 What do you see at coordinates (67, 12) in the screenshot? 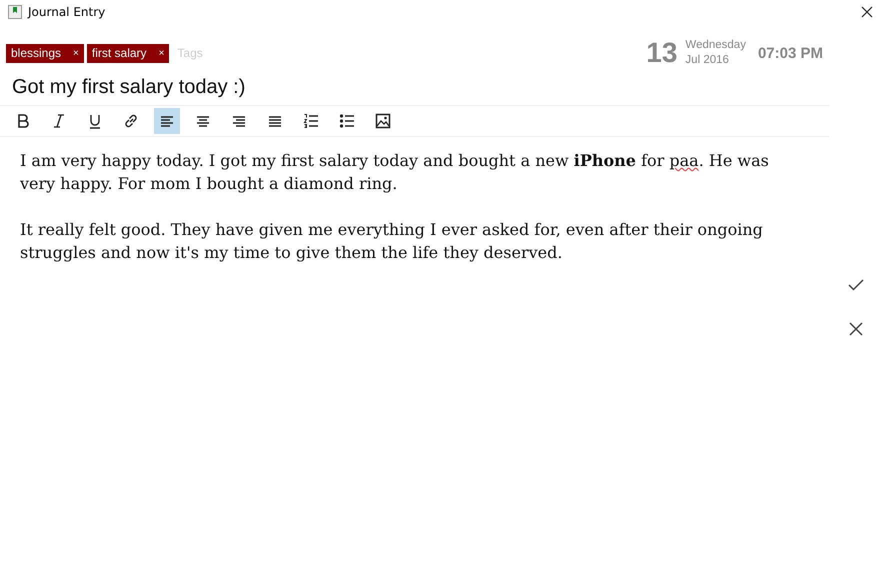
I see `window-title: Journal Entry` at bounding box center [67, 12].